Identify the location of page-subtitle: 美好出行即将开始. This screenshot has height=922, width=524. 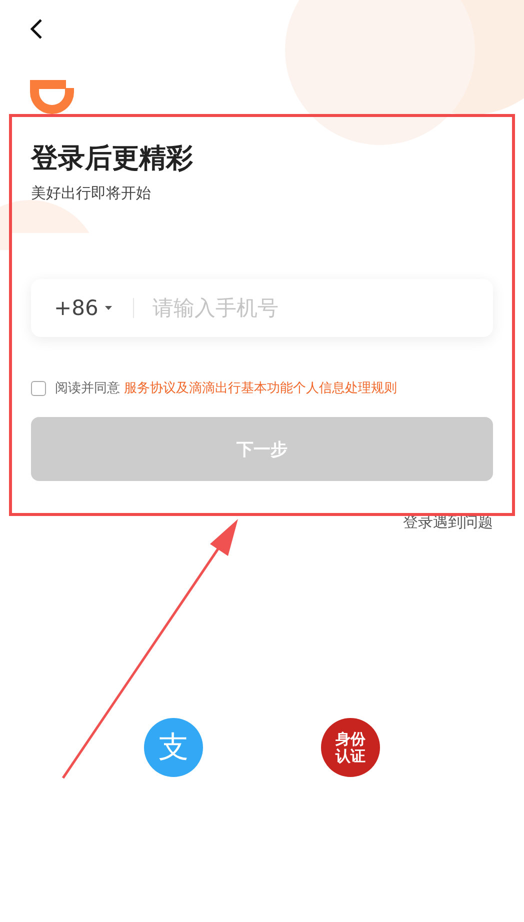
(91, 193).